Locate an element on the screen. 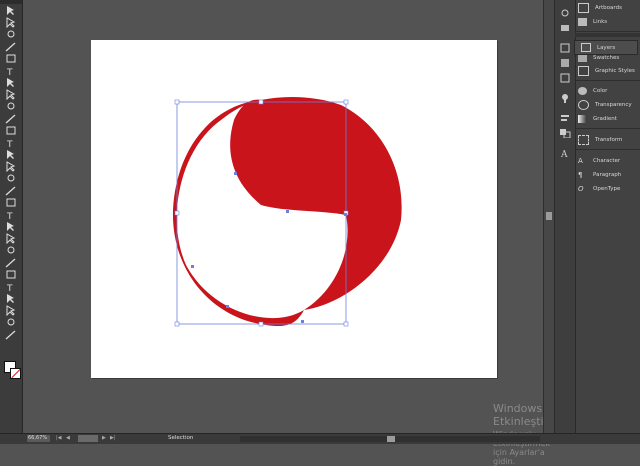 The height and width of the screenshot is (466, 640). prev-artboard-icon: ◀ is located at coordinates (68, 438).